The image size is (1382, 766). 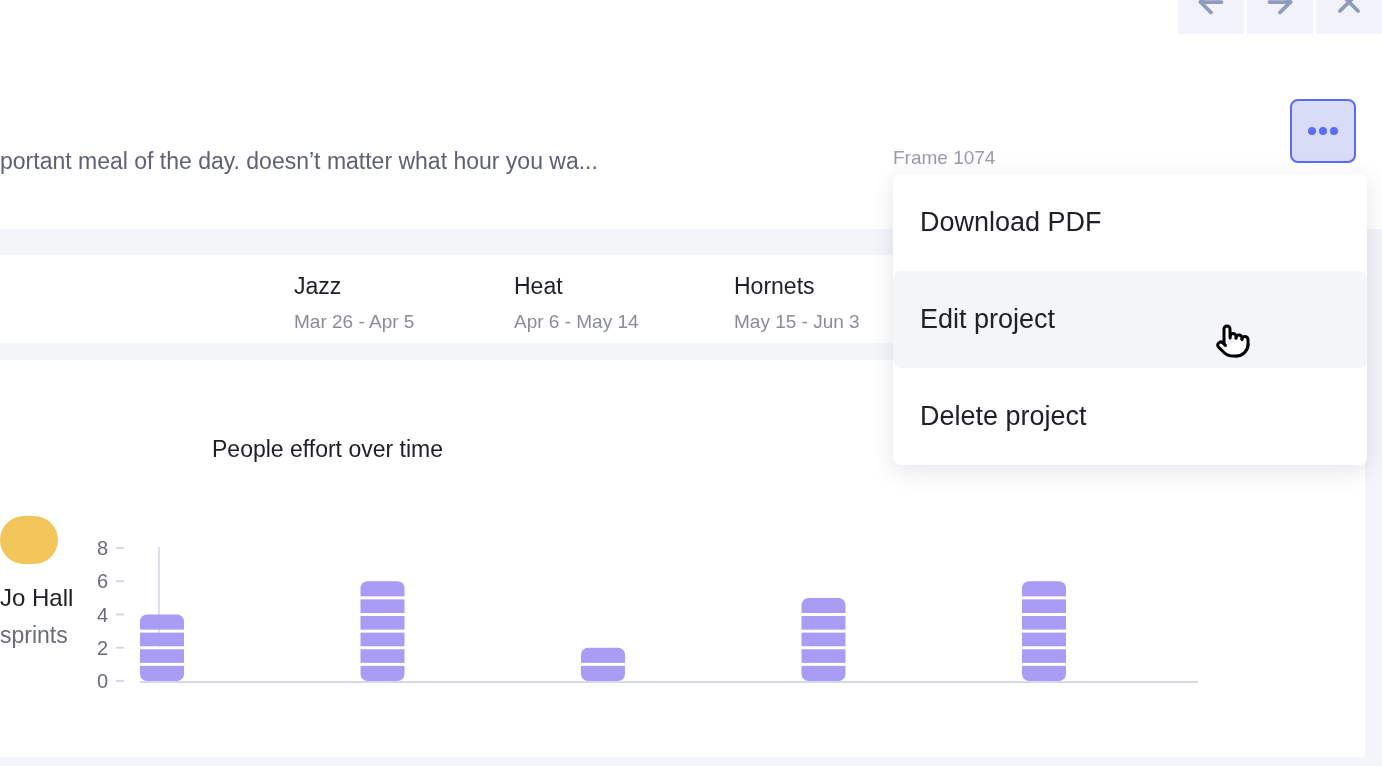 What do you see at coordinates (34, 635) in the screenshot?
I see `sprint-count: sprints` at bounding box center [34, 635].